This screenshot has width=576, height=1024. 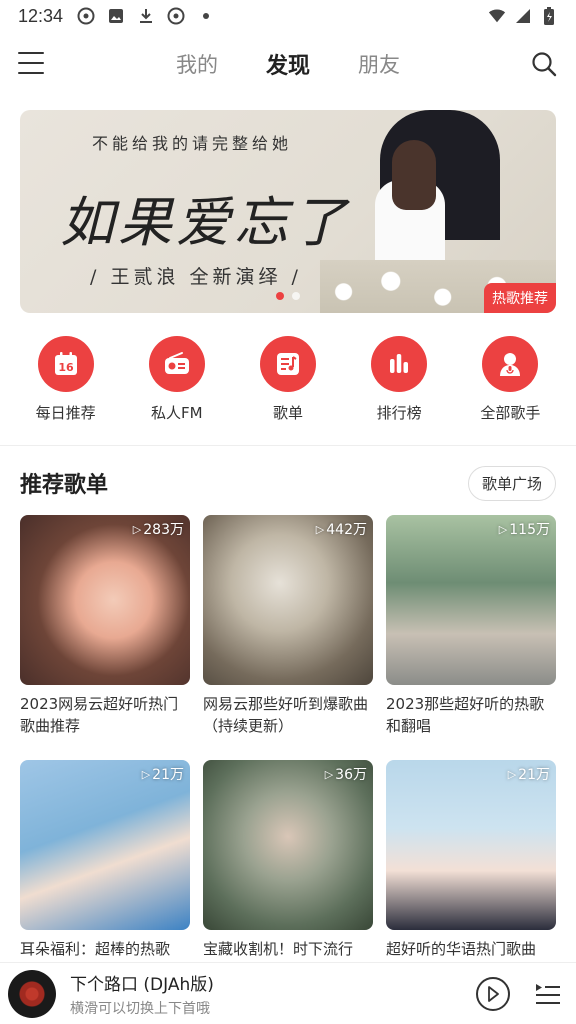 What do you see at coordinates (544, 64) in the screenshot?
I see `search-icon` at bounding box center [544, 64].